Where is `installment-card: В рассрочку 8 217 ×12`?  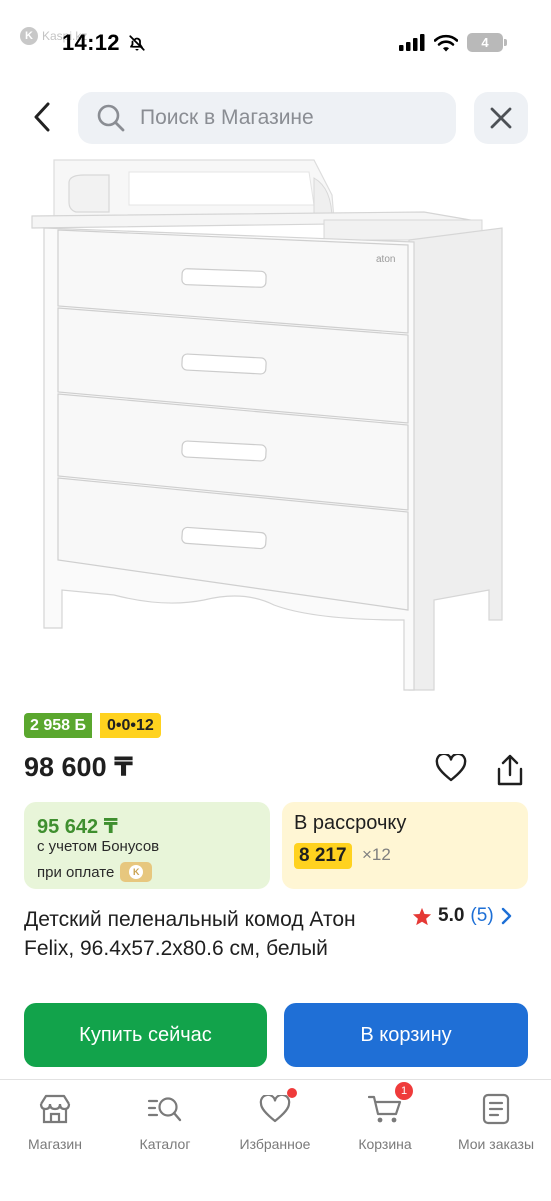 installment-card: В рассрочку 8 217 ×12 is located at coordinates (405, 845).